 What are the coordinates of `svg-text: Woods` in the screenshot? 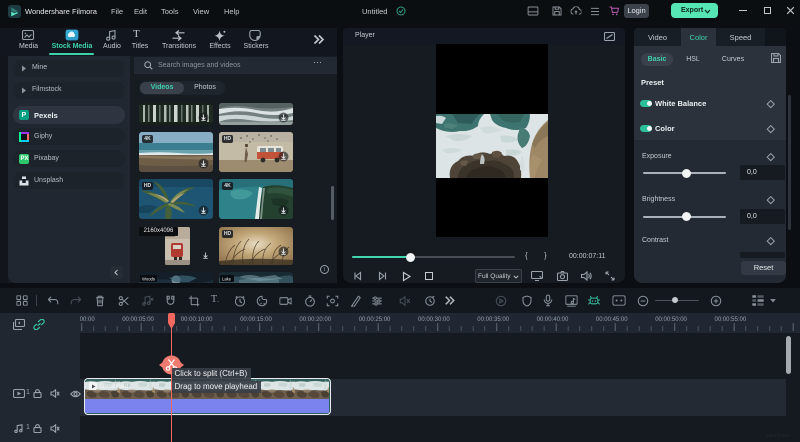 It's located at (148, 278).